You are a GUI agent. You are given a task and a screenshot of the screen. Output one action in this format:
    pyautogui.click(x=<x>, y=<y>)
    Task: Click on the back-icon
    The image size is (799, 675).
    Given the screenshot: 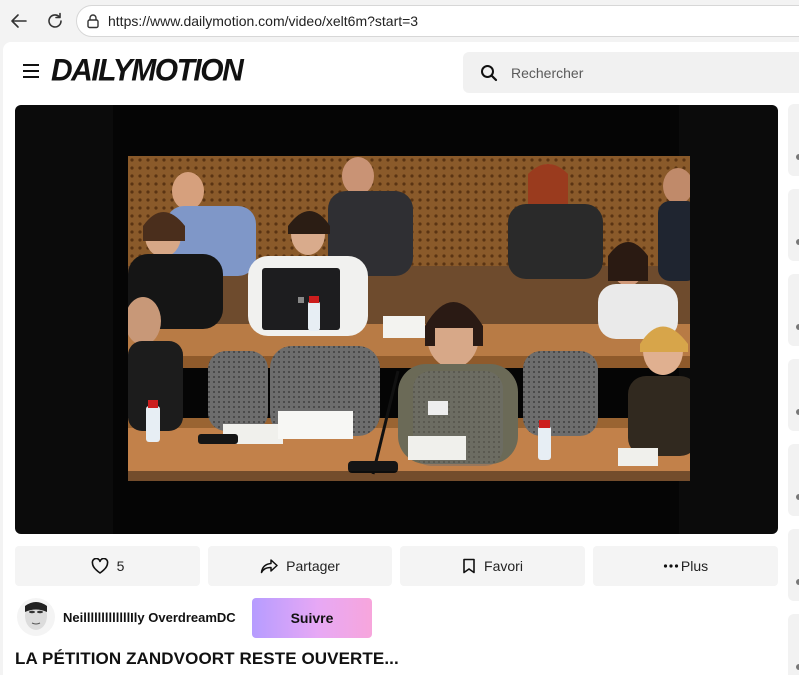 What is the action you would take?
    pyautogui.click(x=19, y=21)
    